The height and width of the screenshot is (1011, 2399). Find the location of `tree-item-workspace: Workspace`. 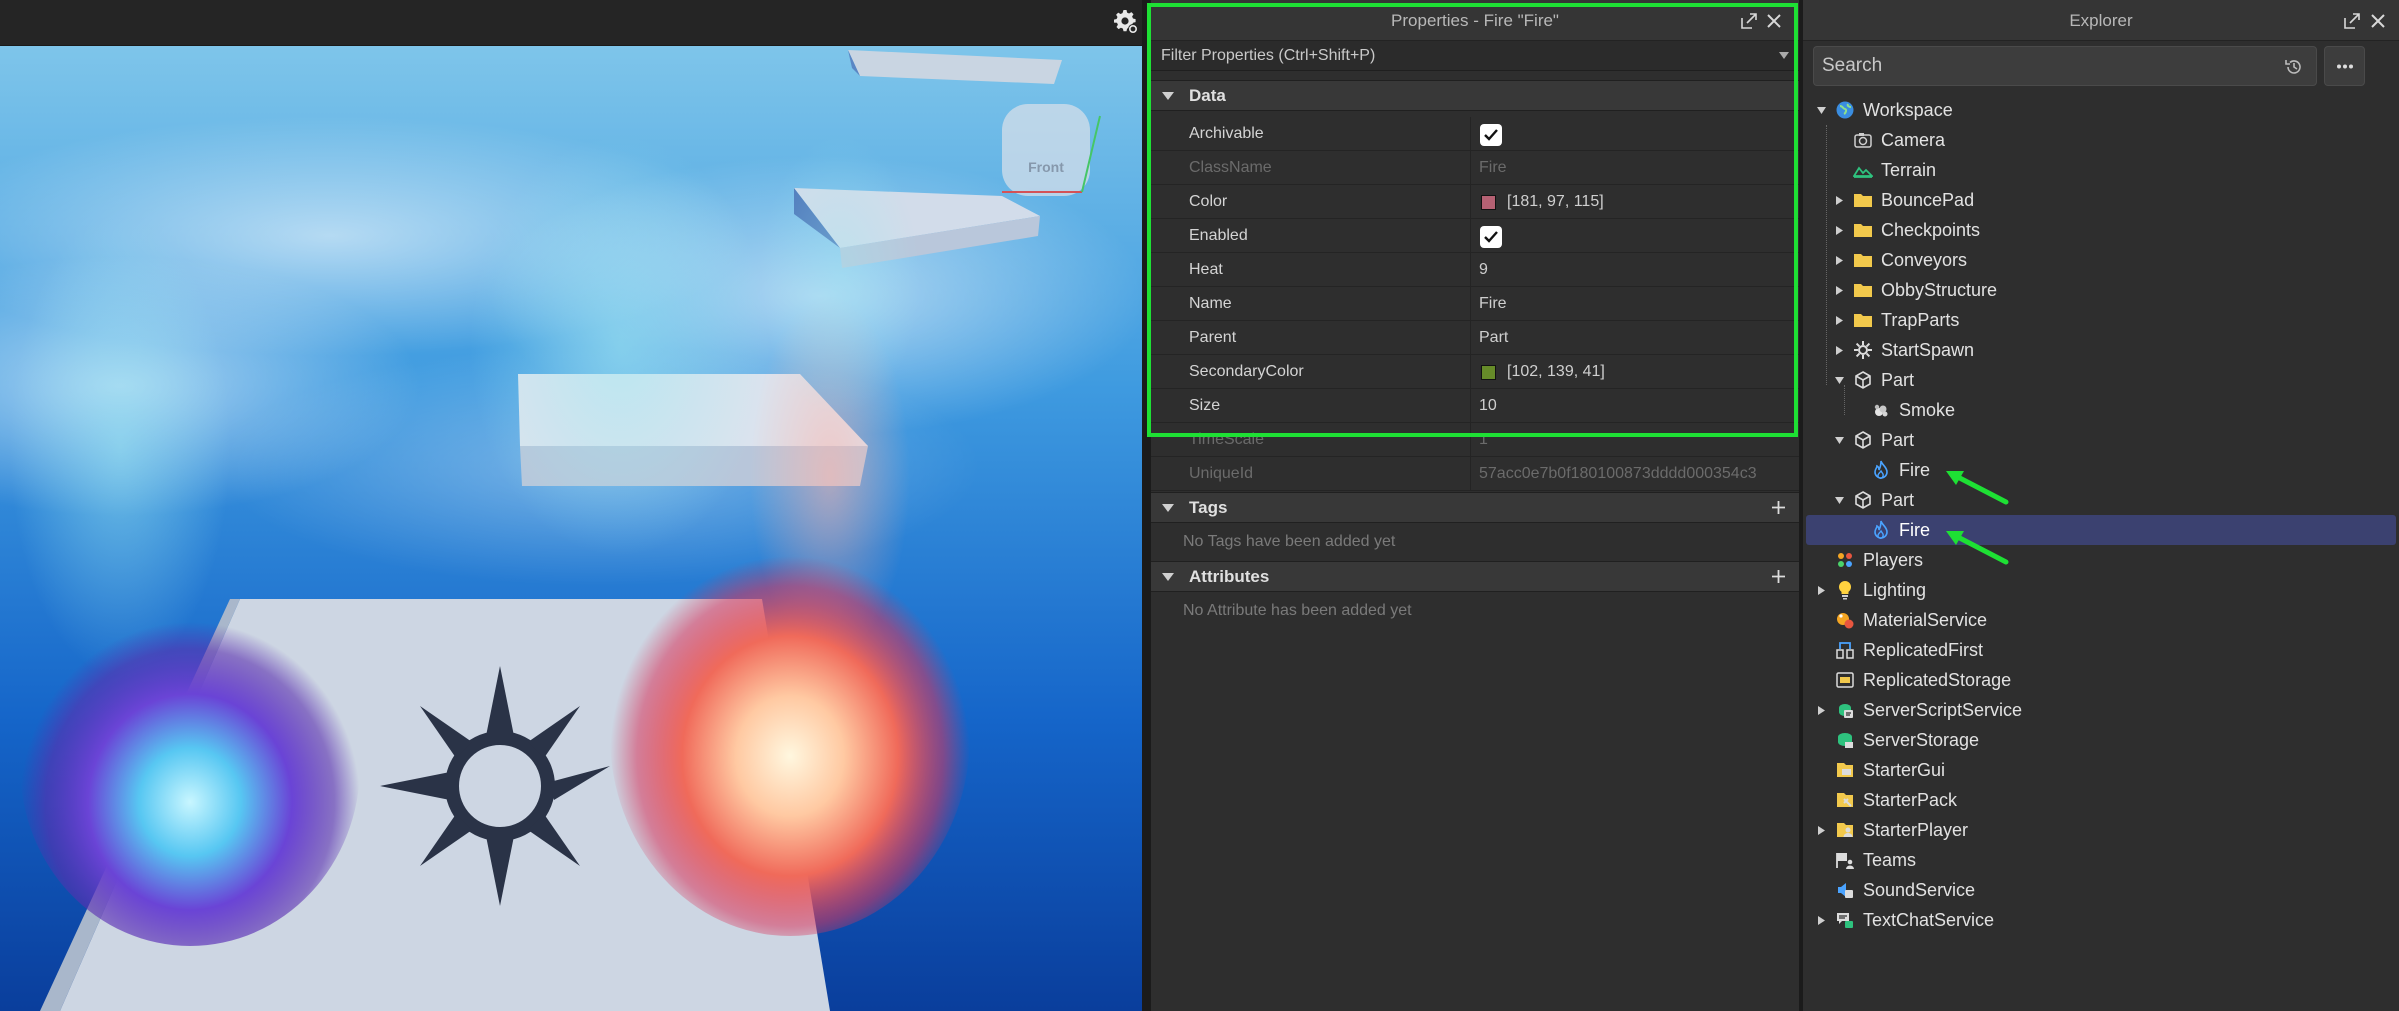

tree-item-workspace: Workspace is located at coordinates (2099, 110).